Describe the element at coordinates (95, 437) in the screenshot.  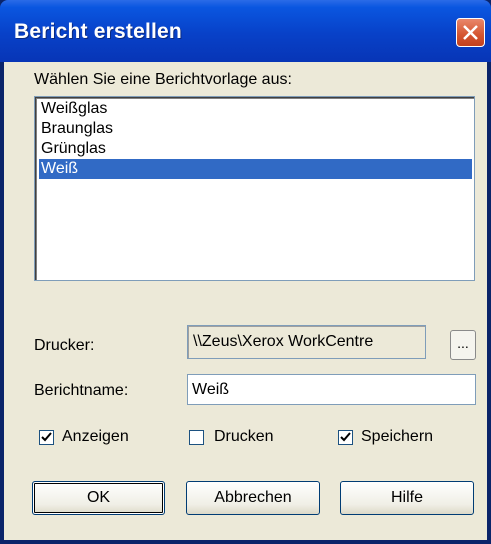
I see `show-label: Anzeigen` at that location.